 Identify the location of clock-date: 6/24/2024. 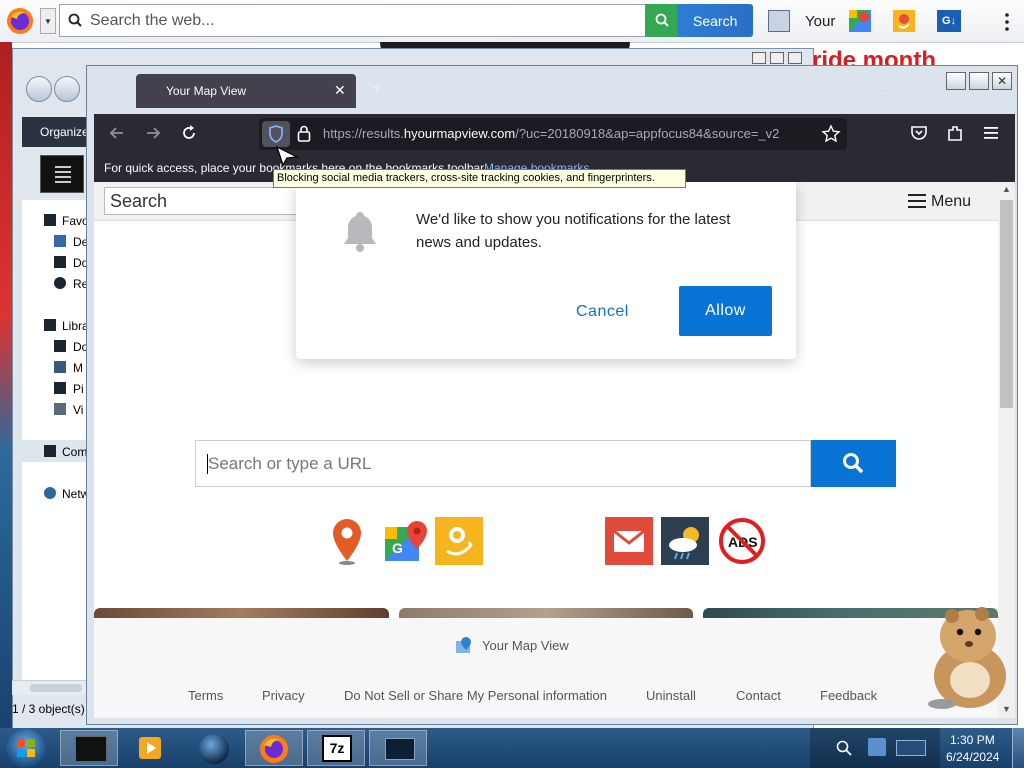
(972, 757).